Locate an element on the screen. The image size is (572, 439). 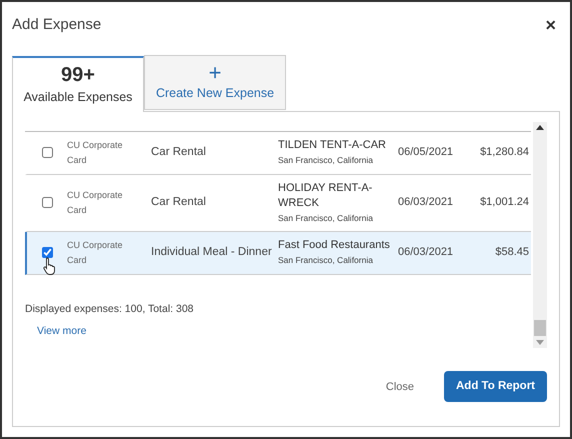
merchant-cell-text: Fast Food Restaurants is located at coordinates (334, 245).